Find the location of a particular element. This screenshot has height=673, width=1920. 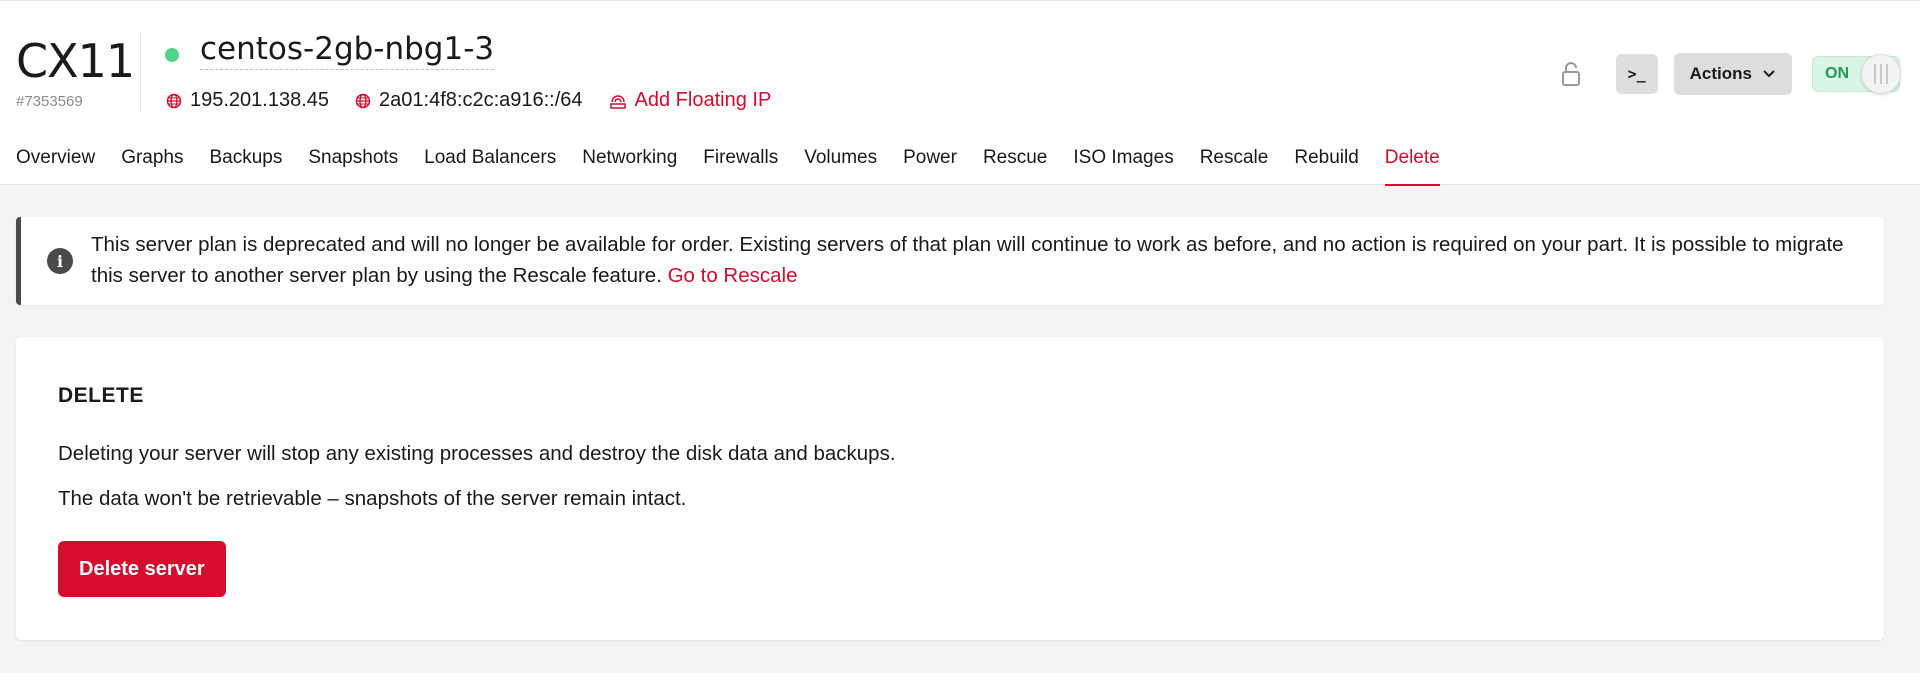

tab-rebuild: Rebuild is located at coordinates (1326, 165).